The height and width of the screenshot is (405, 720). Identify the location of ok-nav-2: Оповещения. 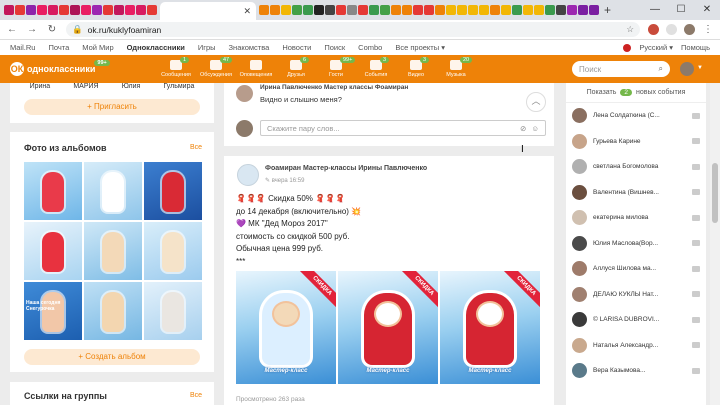
(256, 69).